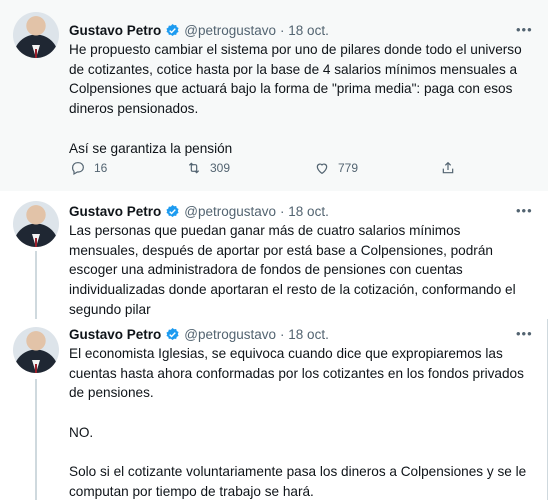 The height and width of the screenshot is (502, 560). Describe the element at coordinates (208, 168) in the screenshot. I see `retweet-button: 309` at that location.